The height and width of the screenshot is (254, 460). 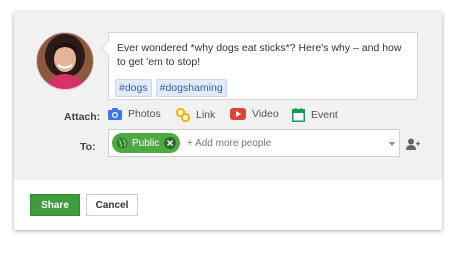 What do you see at coordinates (55, 205) in the screenshot?
I see `share-button: Share` at bounding box center [55, 205].